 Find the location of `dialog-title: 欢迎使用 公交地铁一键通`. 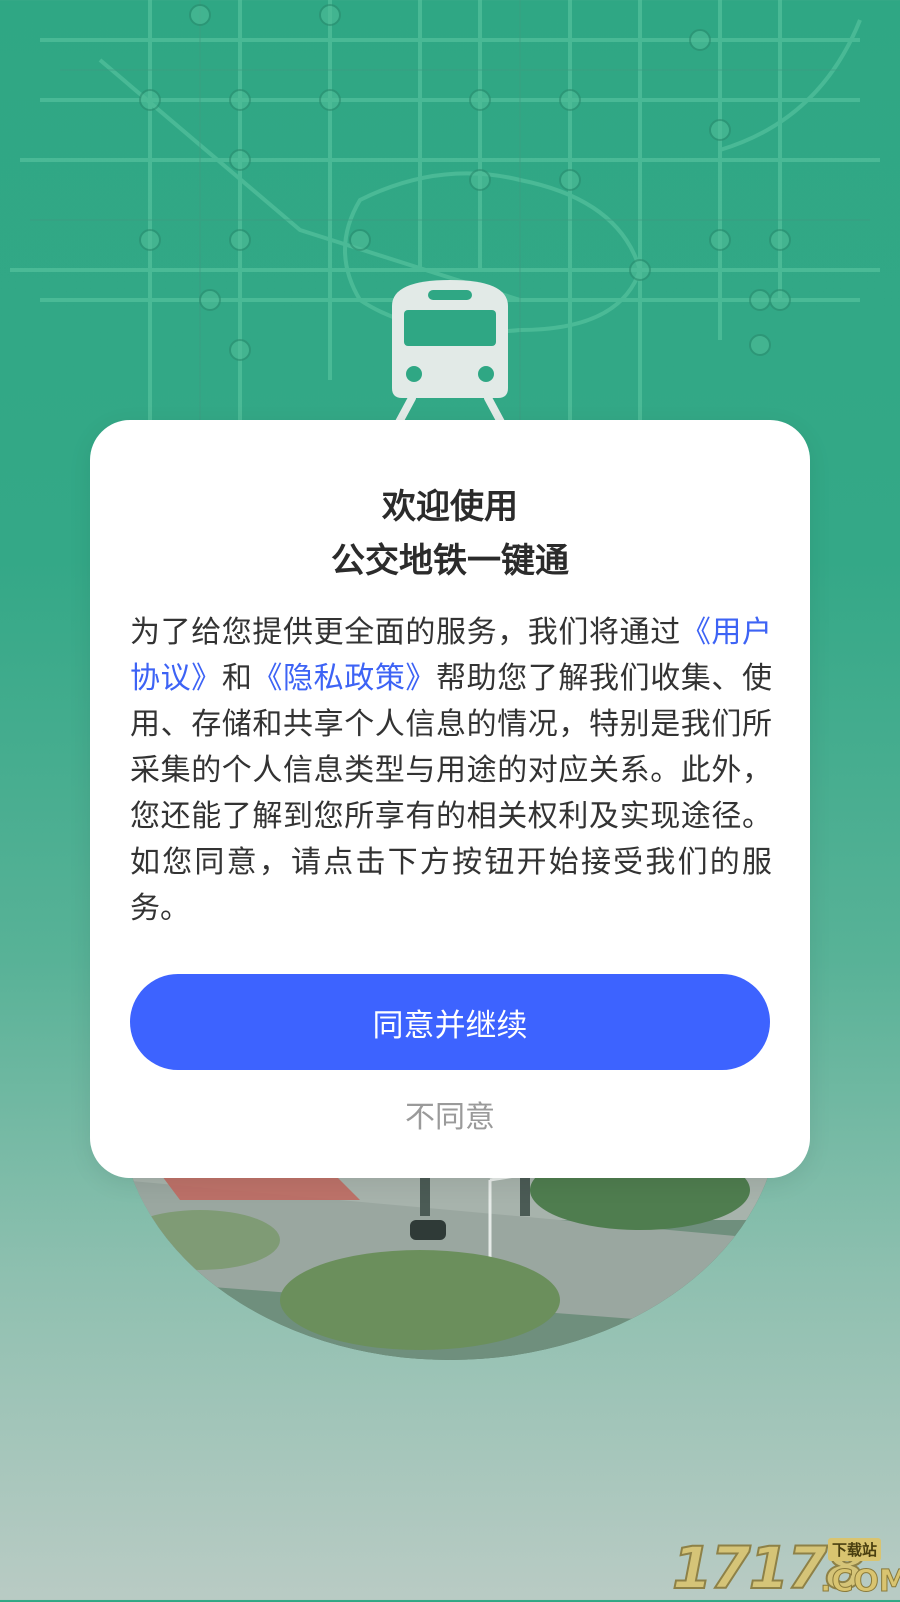

dialog-title: 欢迎使用 公交地铁一键通 is located at coordinates (450, 534).